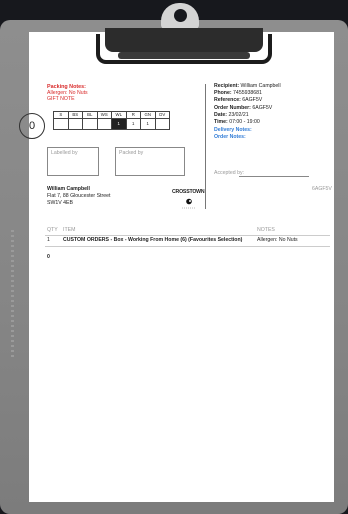  I want to click on recipient-value: William Campbell, so click(260, 86).